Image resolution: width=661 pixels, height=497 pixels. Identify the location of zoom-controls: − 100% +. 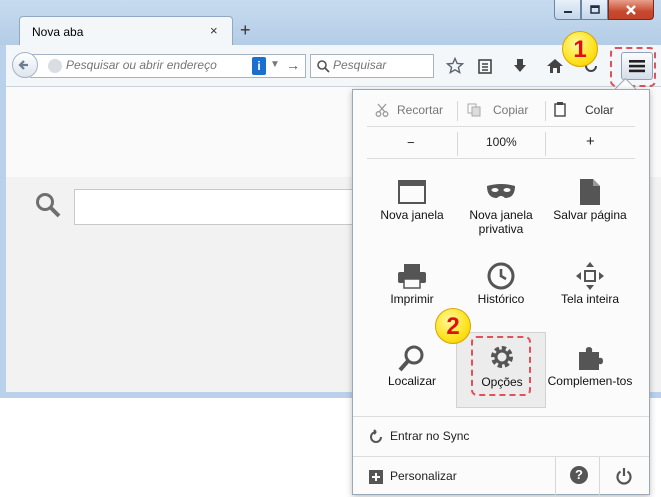
(501, 144).